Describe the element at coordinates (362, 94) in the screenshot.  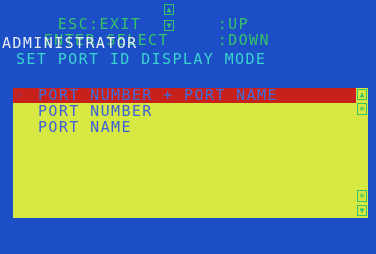
I see `scroll-up-icon: ▲` at that location.